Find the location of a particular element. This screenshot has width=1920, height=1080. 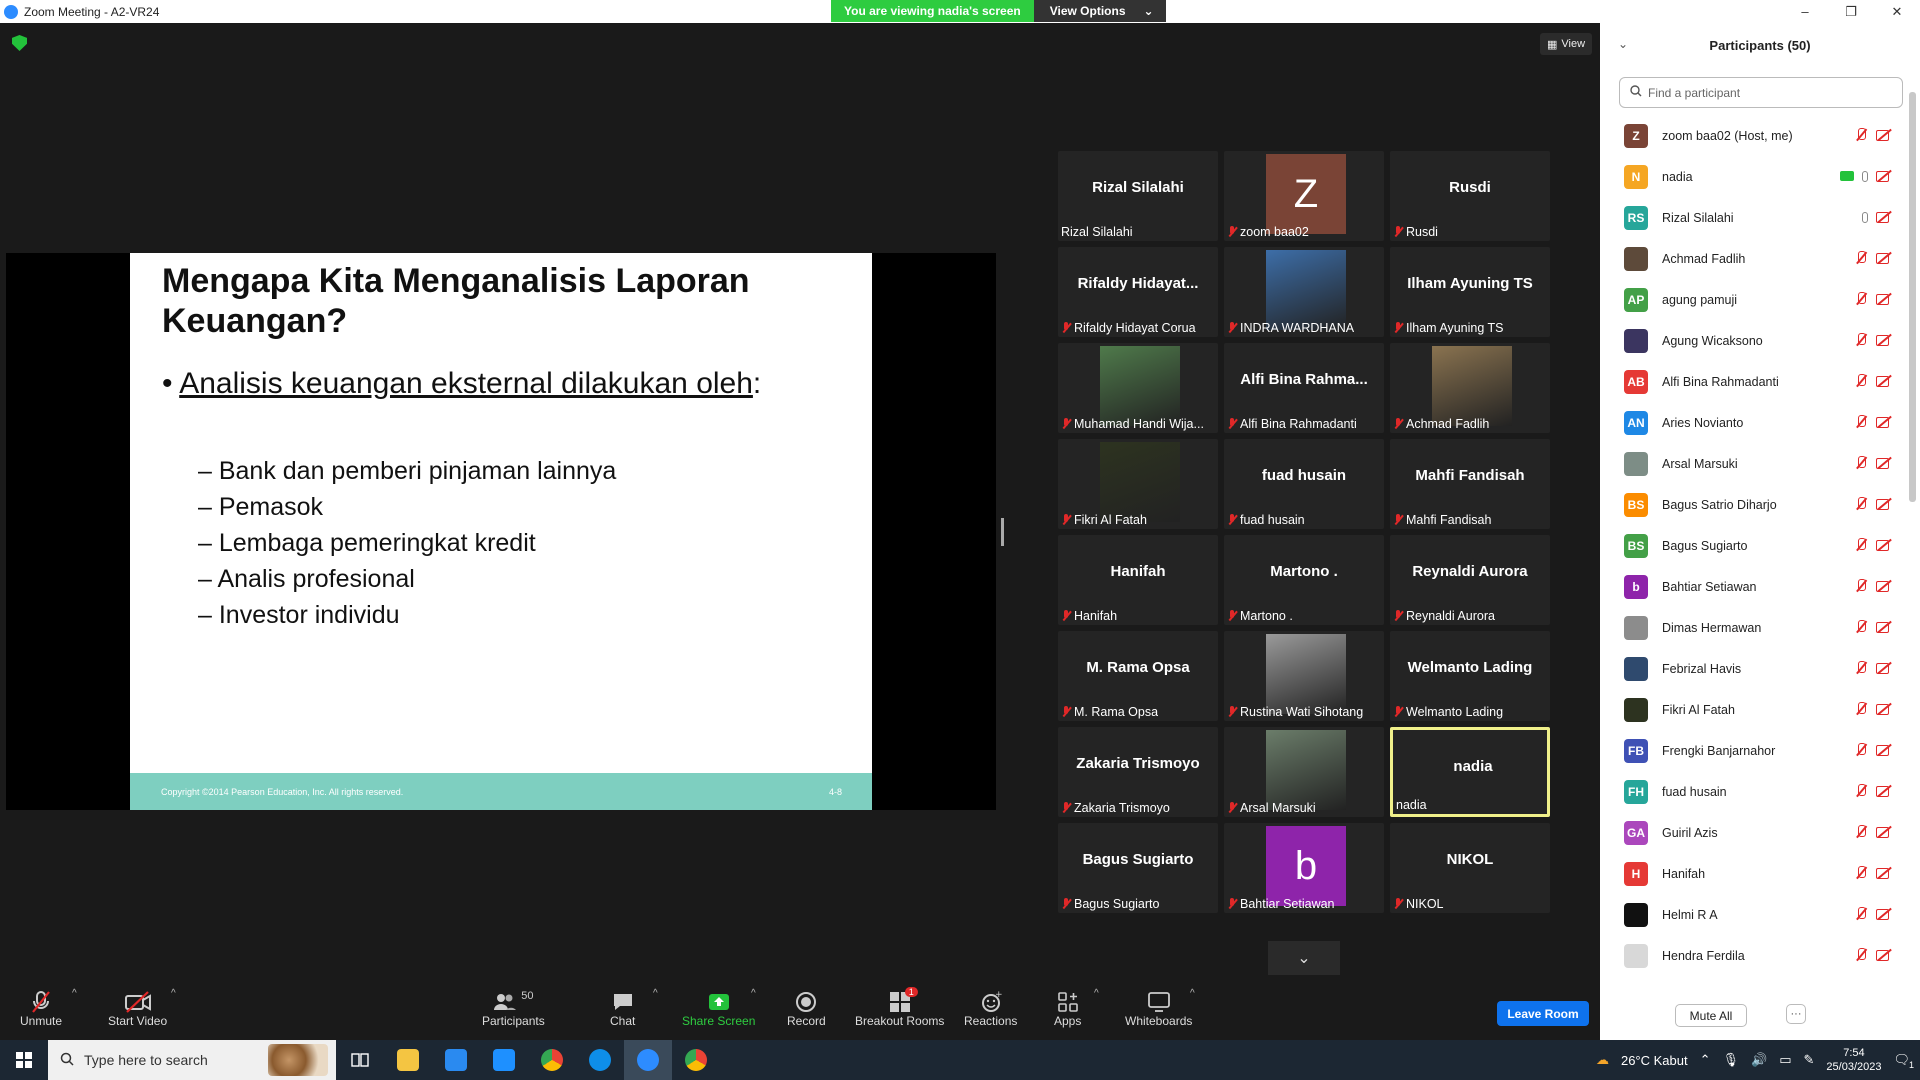

participant-video-tile: Rustina Wati Sihotang is located at coordinates (1304, 676).